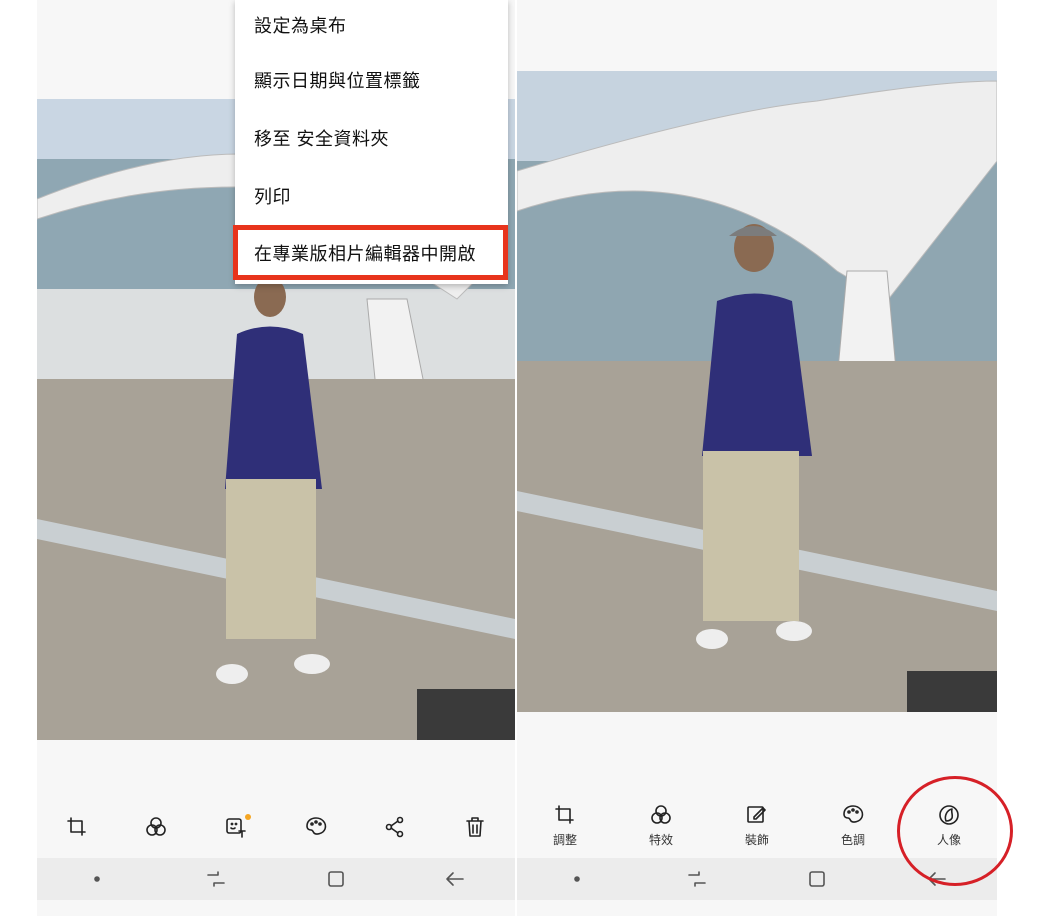  I want to click on menu-item-set-wallpaper: 設定為桌布, so click(371, 25).